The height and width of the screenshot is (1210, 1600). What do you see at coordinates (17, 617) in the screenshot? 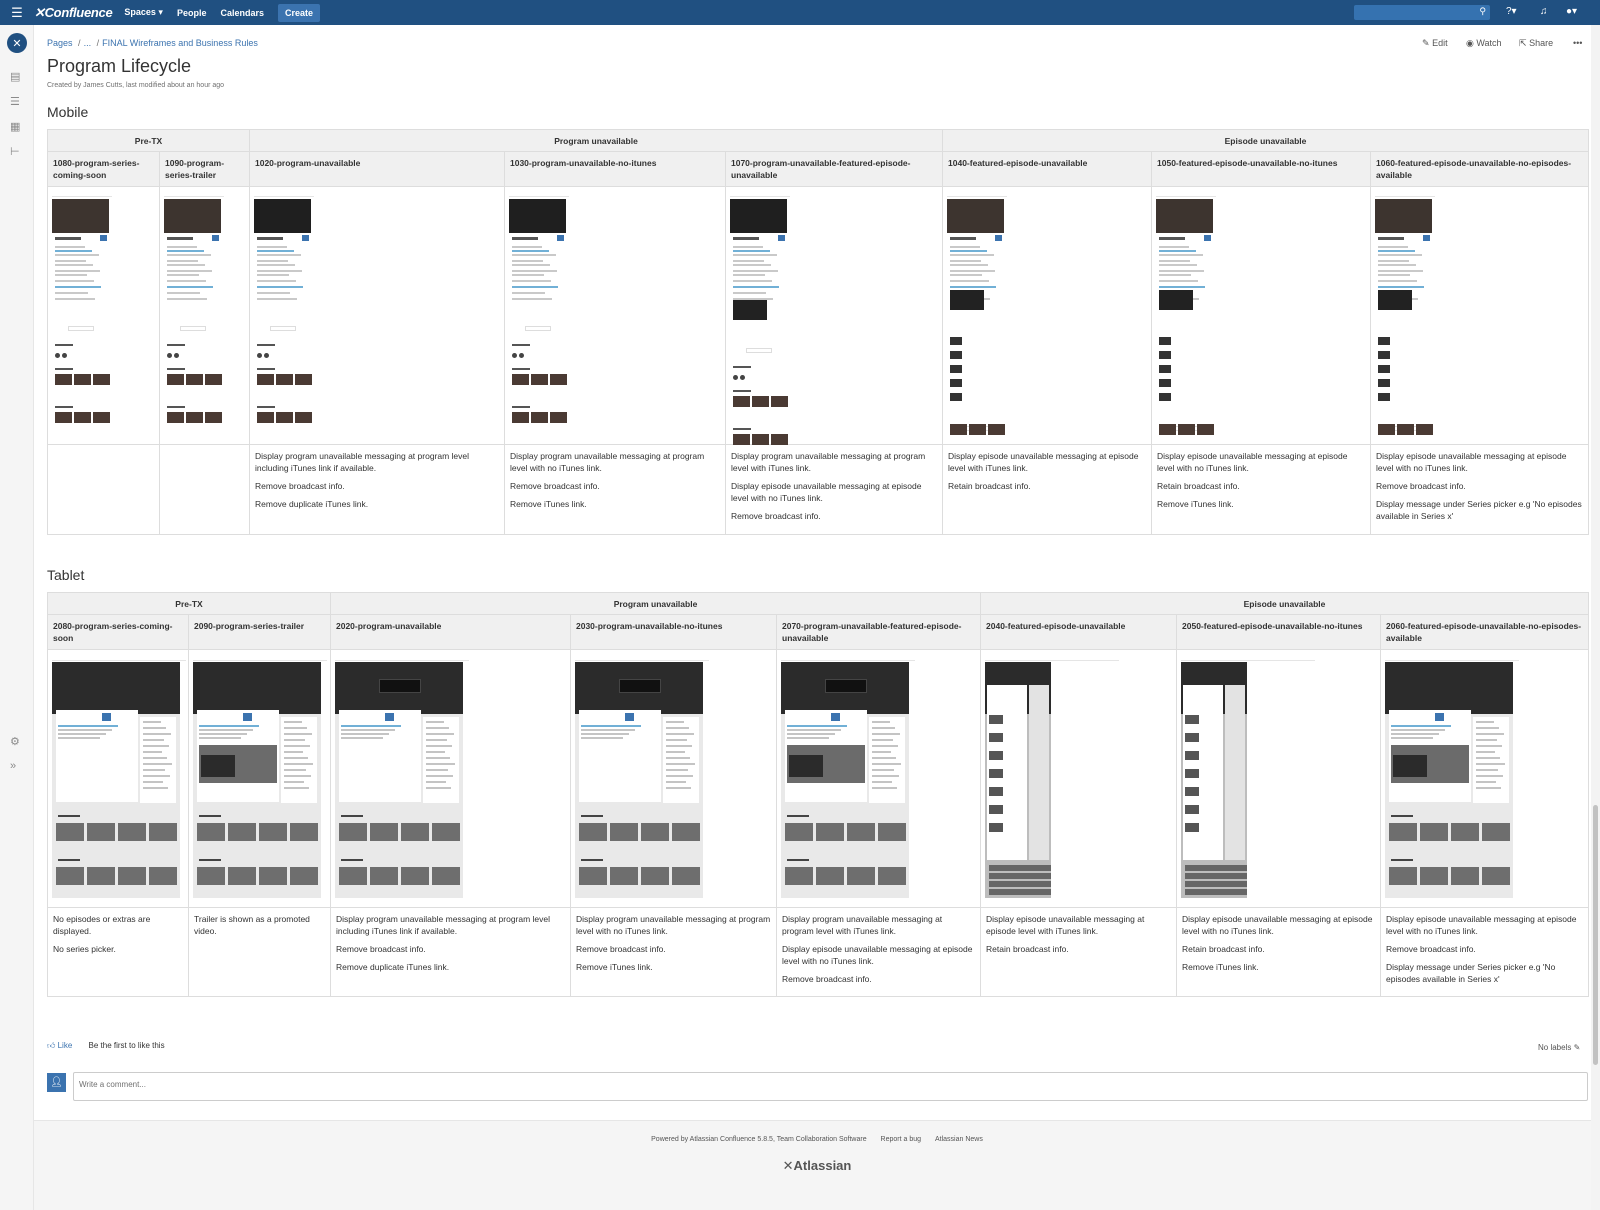
I see `space-sidebar: ✕ ▤ ☰ ▦ ⊢ ⚙ »` at bounding box center [17, 617].